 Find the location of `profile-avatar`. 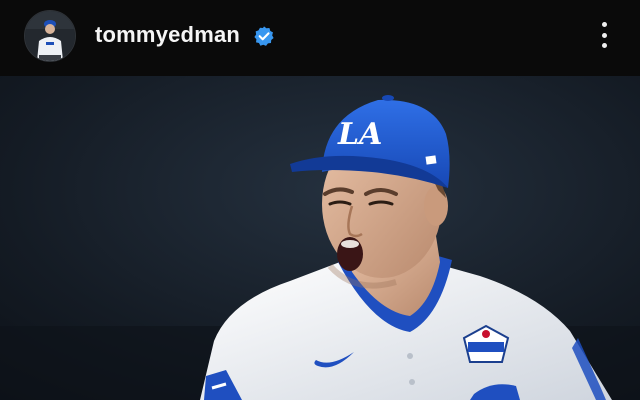

profile-avatar is located at coordinates (50, 36).